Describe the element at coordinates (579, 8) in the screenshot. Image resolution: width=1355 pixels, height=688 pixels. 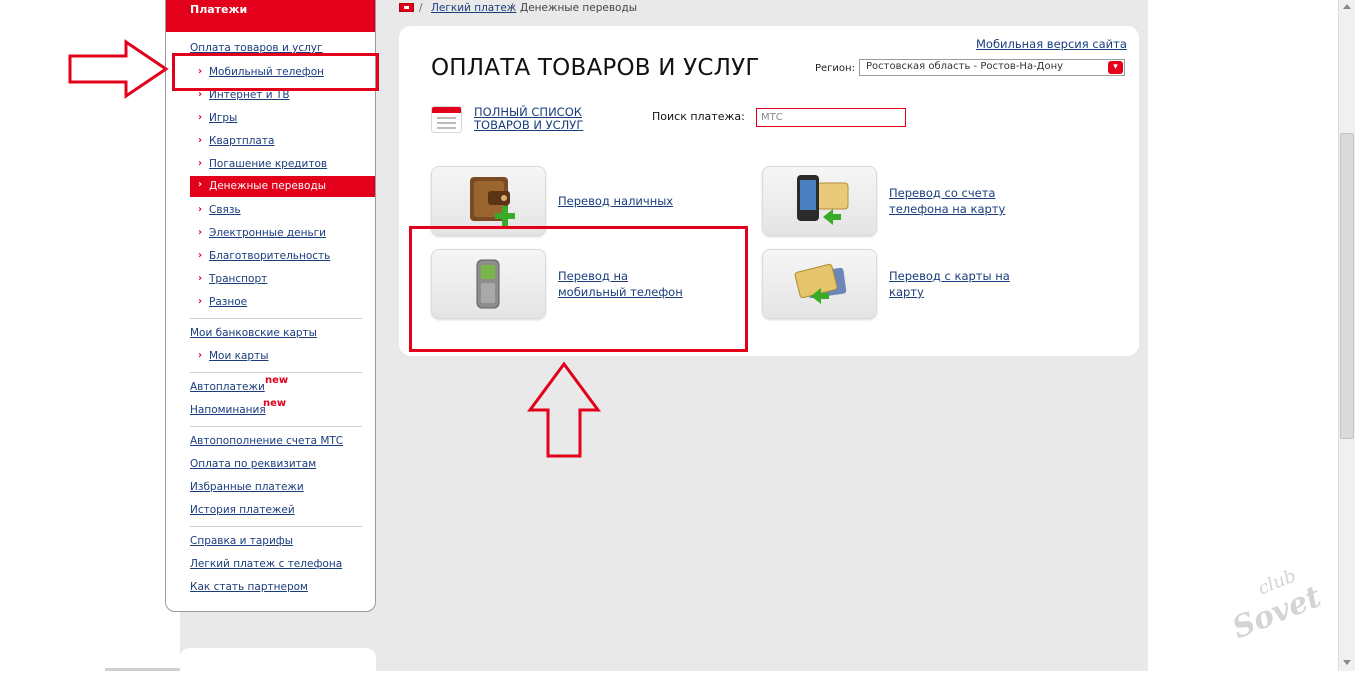
I see `breadcrumb-current: Денежные переводы` at that location.